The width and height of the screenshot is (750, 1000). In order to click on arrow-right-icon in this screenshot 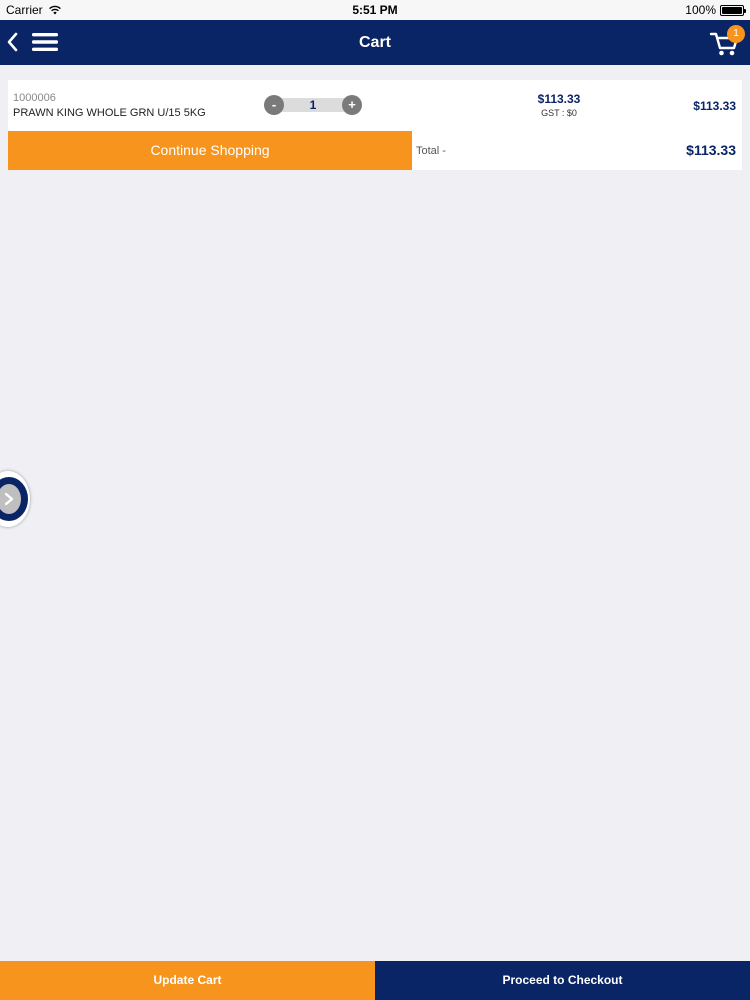, I will do `click(9, 499)`.